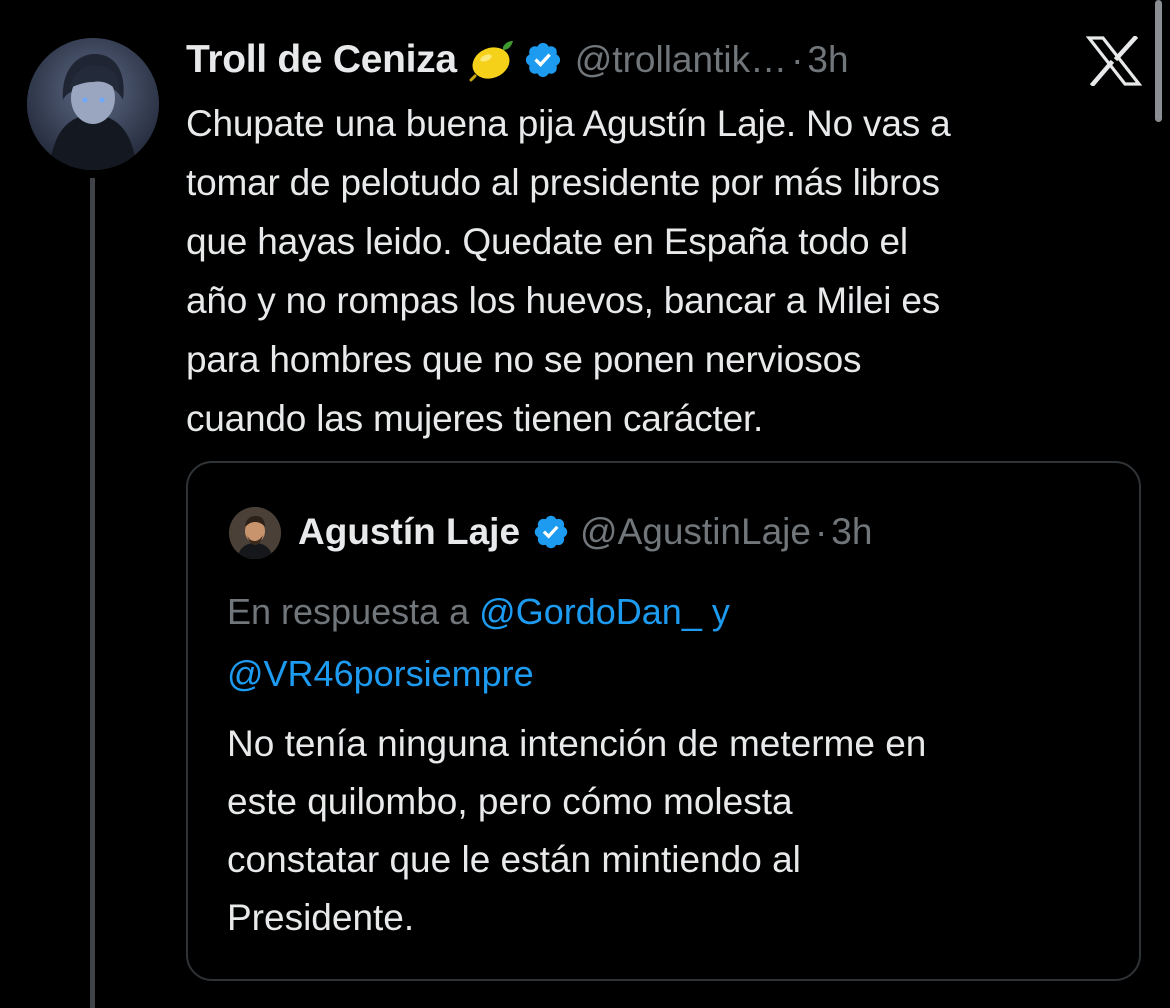 This screenshot has height=1008, width=1170. Describe the element at coordinates (577, 743) in the screenshot. I see `quoted-text-line: No tenía ninguna intención de meterme en` at that location.